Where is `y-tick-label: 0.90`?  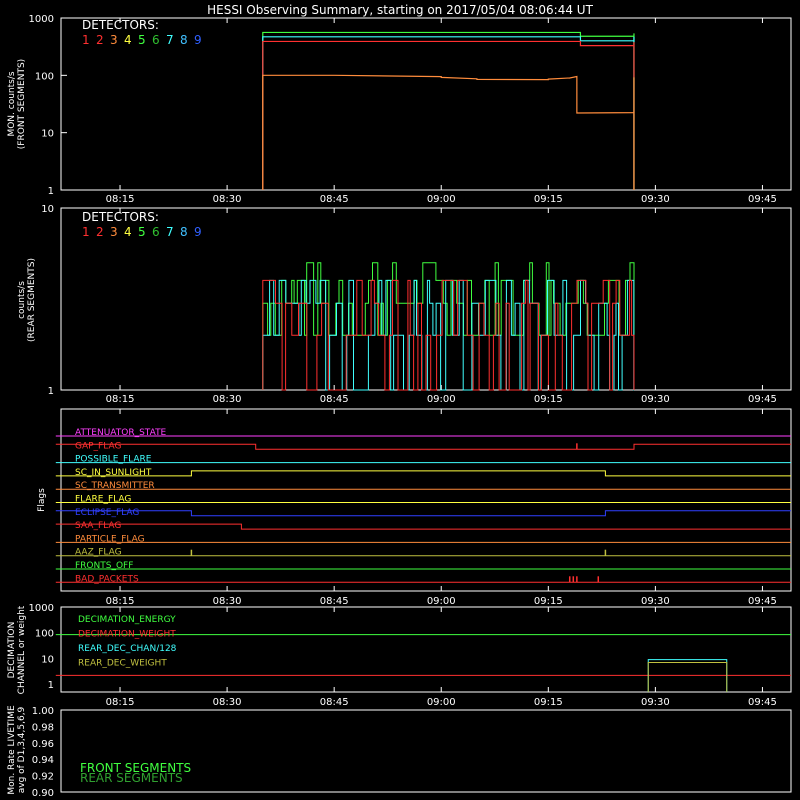 y-tick-label: 0.90 is located at coordinates (43, 793).